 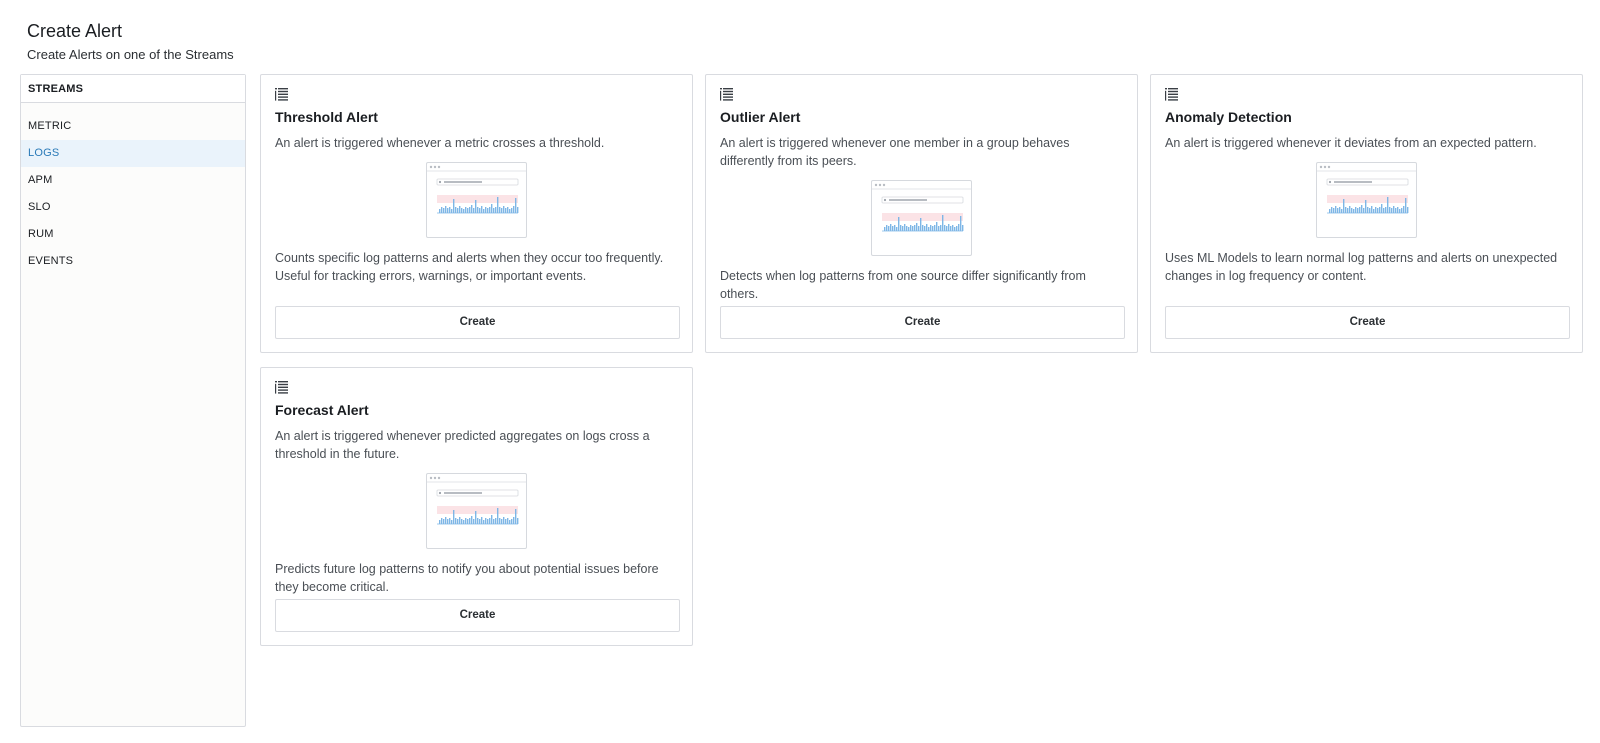 I want to click on create-threshold-alert-button: Create, so click(x=477, y=322).